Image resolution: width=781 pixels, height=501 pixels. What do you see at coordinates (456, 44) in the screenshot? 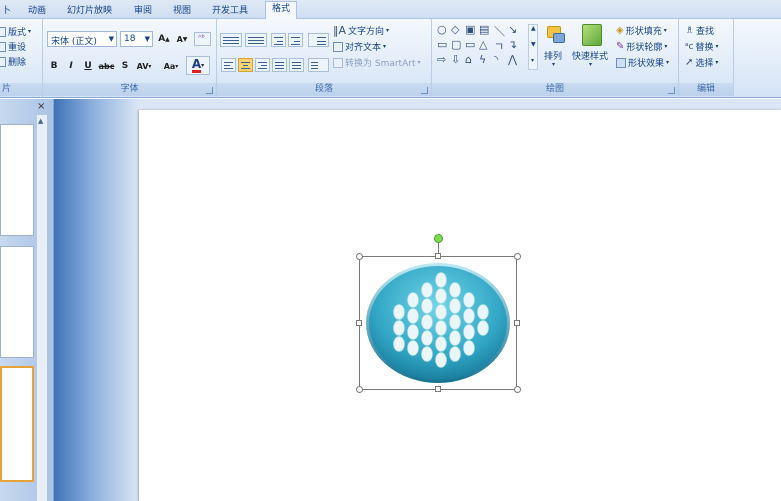
I see `rounded-rect-shape-icon: ▢` at bounding box center [456, 44].